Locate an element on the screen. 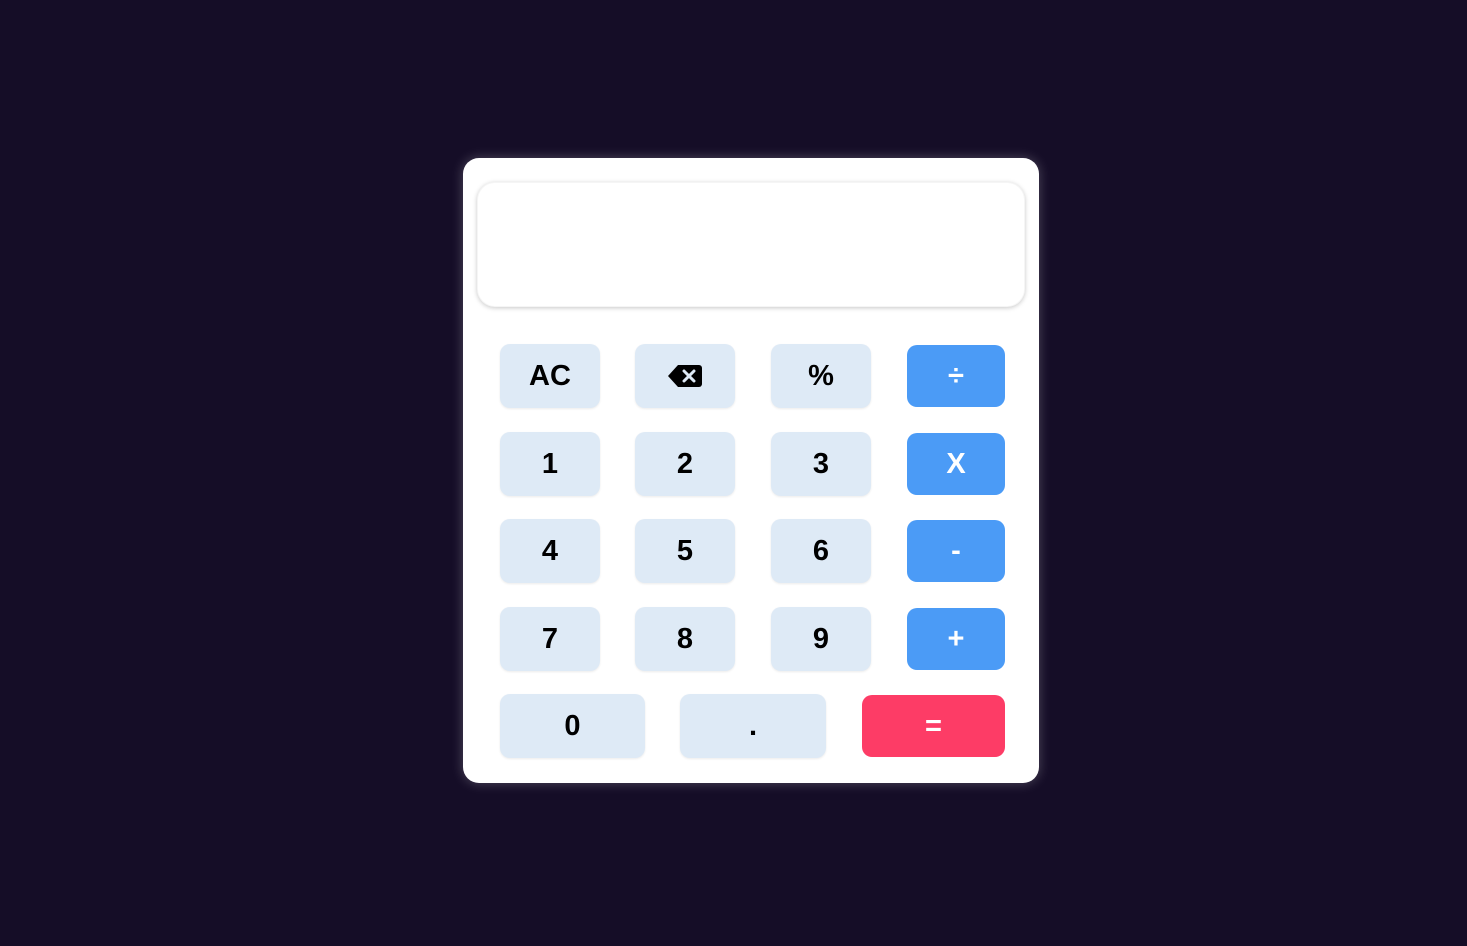  digit-3-button: 3 is located at coordinates (821, 464).